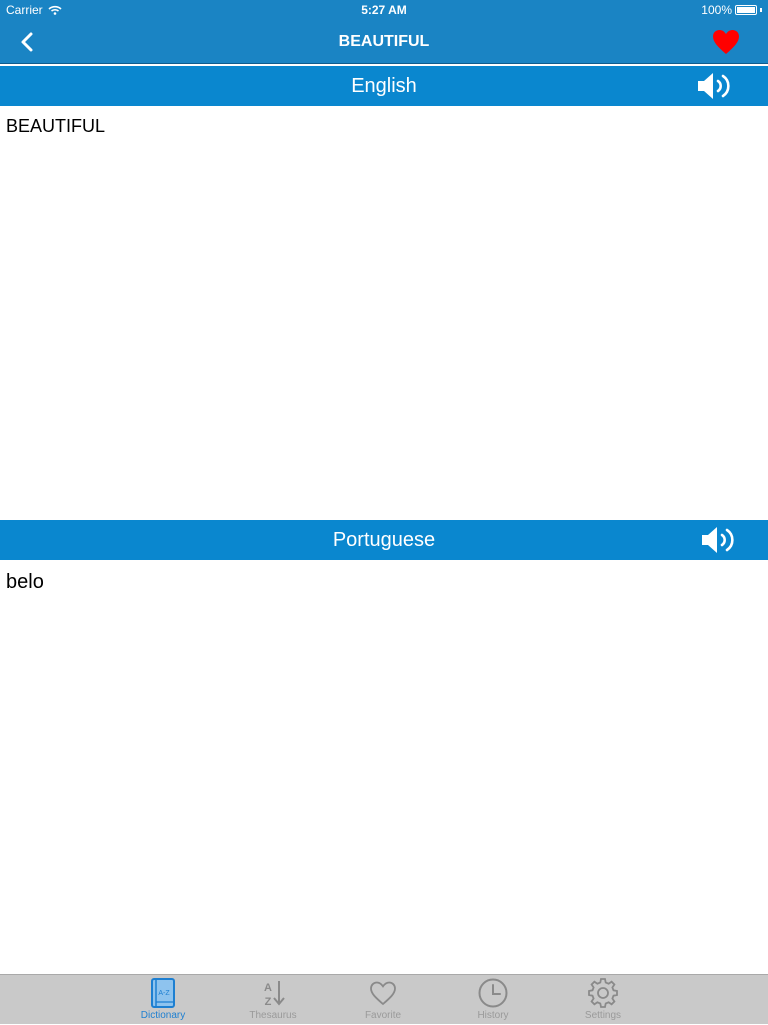 This screenshot has height=1025, width=768. Describe the element at coordinates (493, 1015) in the screenshot. I see `tab-label: History` at that location.